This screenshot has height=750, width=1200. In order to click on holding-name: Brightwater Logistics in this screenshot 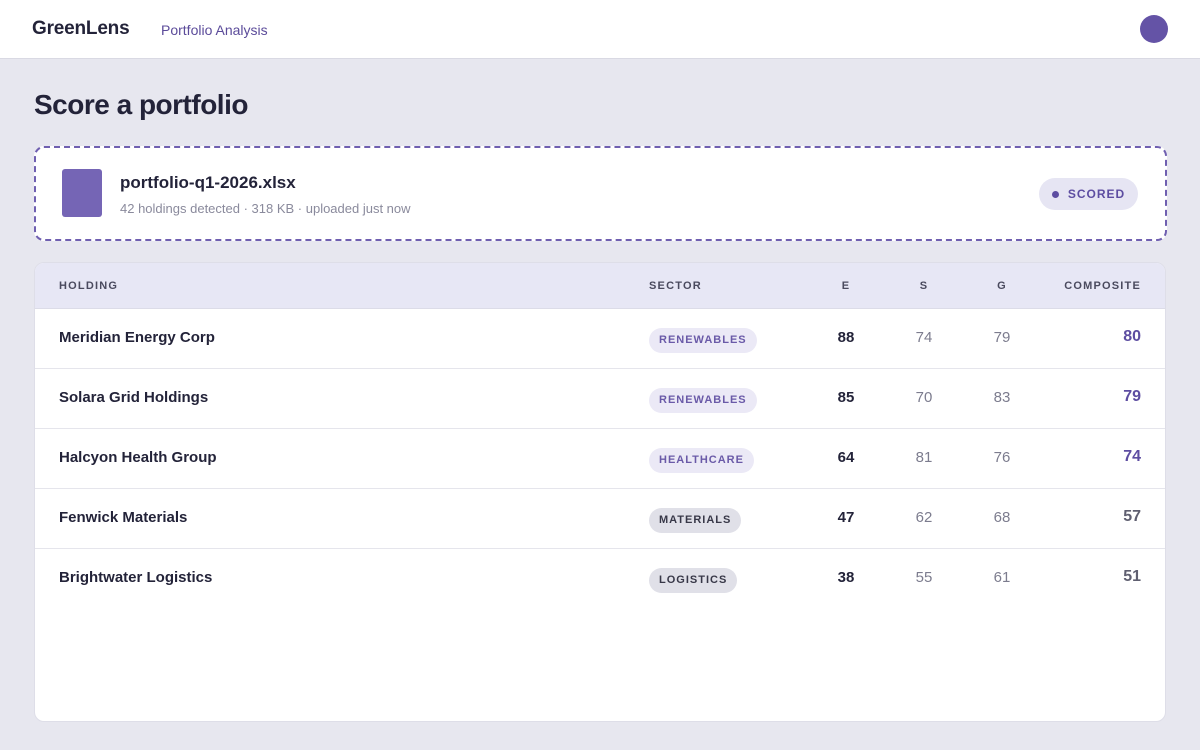, I will do `click(136, 577)`.